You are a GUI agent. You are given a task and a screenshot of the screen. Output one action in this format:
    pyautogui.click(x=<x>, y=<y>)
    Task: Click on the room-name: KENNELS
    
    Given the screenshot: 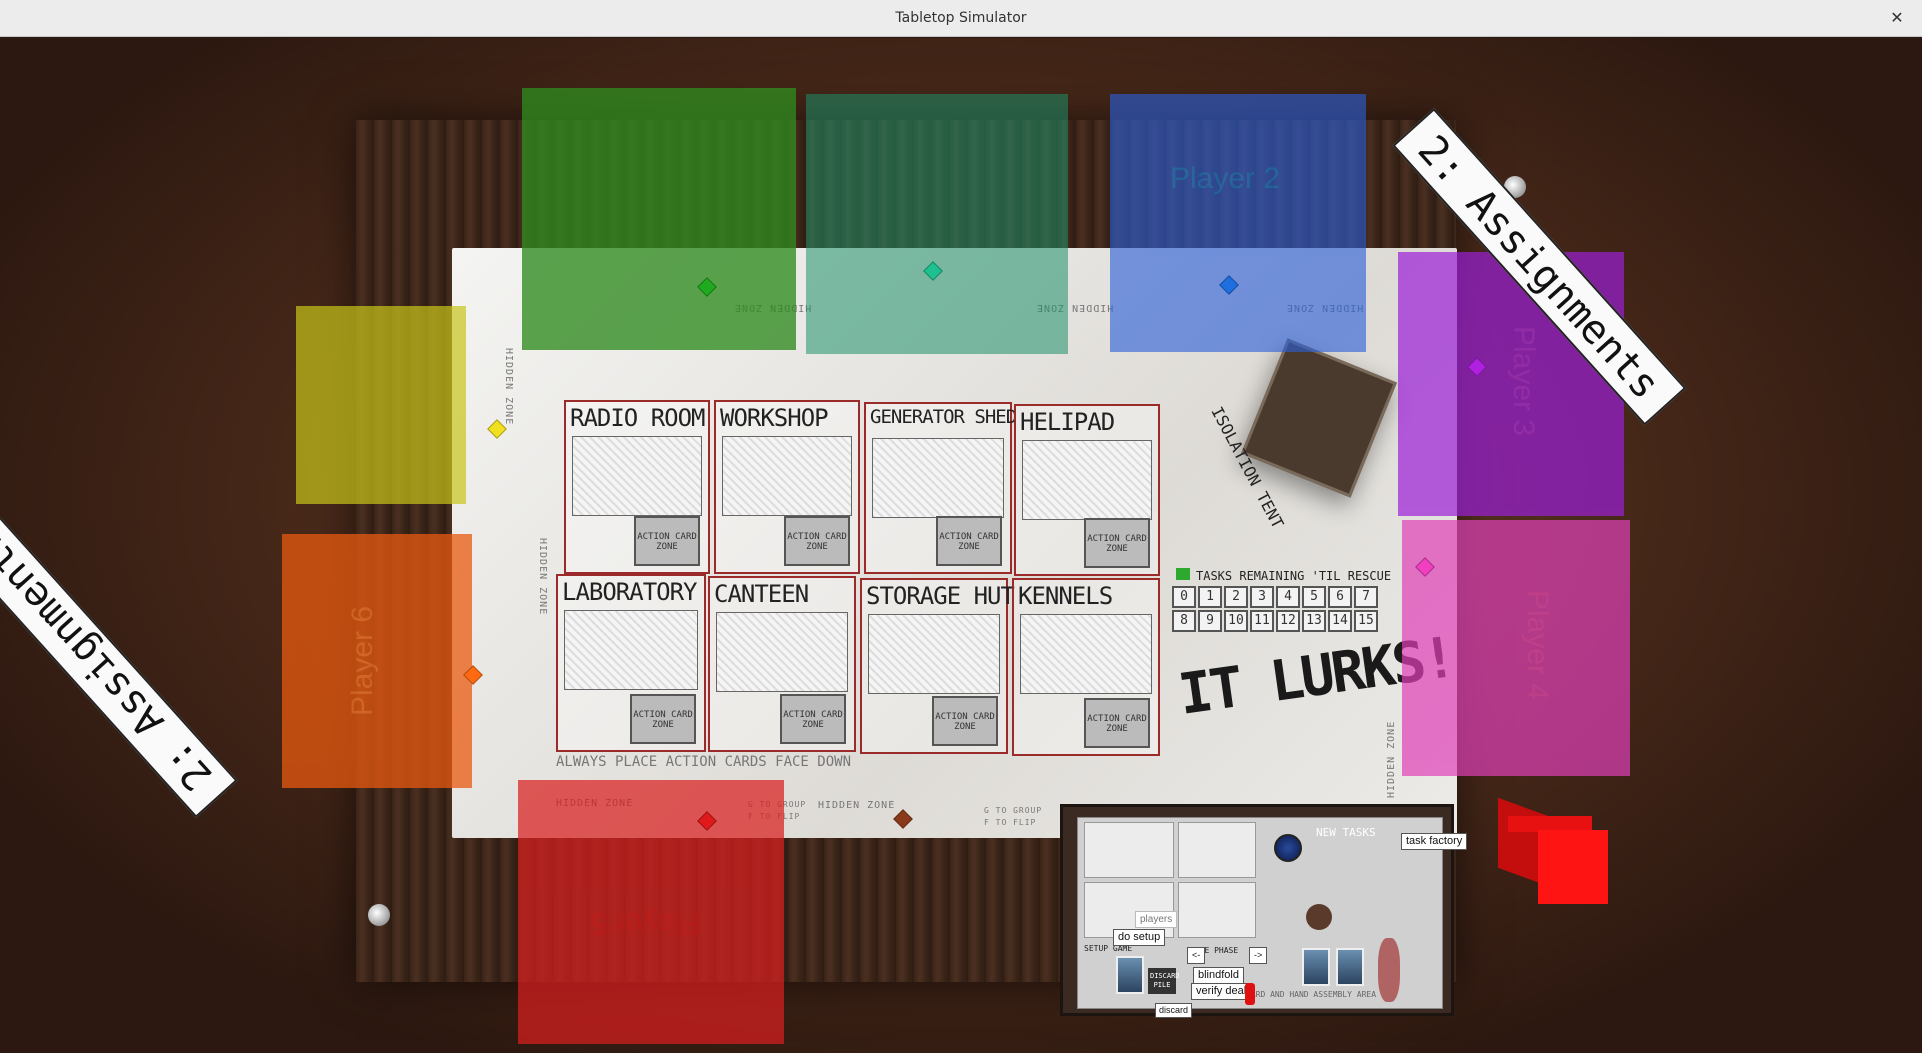 What is the action you would take?
    pyautogui.click(x=1065, y=596)
    